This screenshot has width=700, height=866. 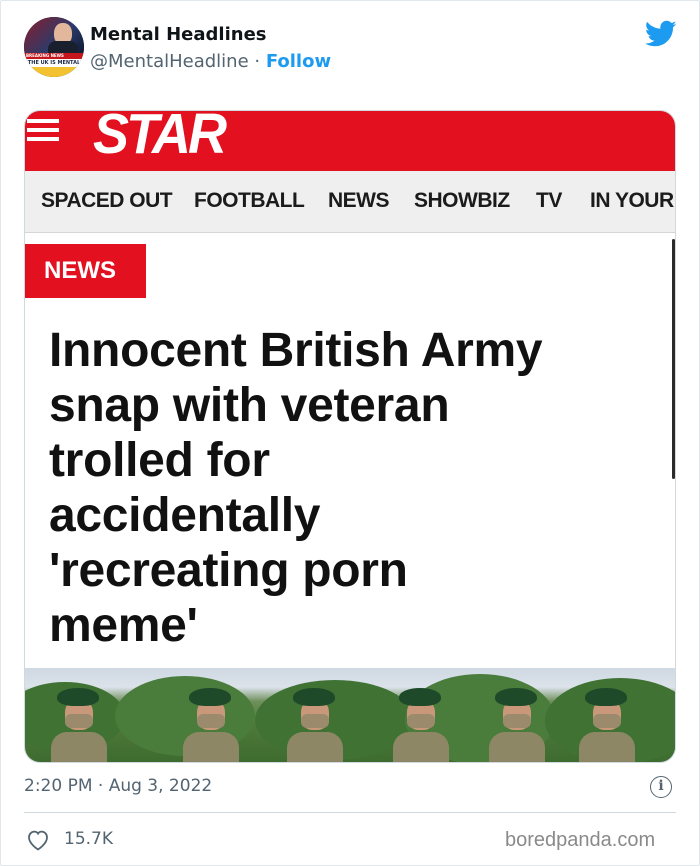 I want to click on hamburger-menu-icon, so click(x=43, y=131).